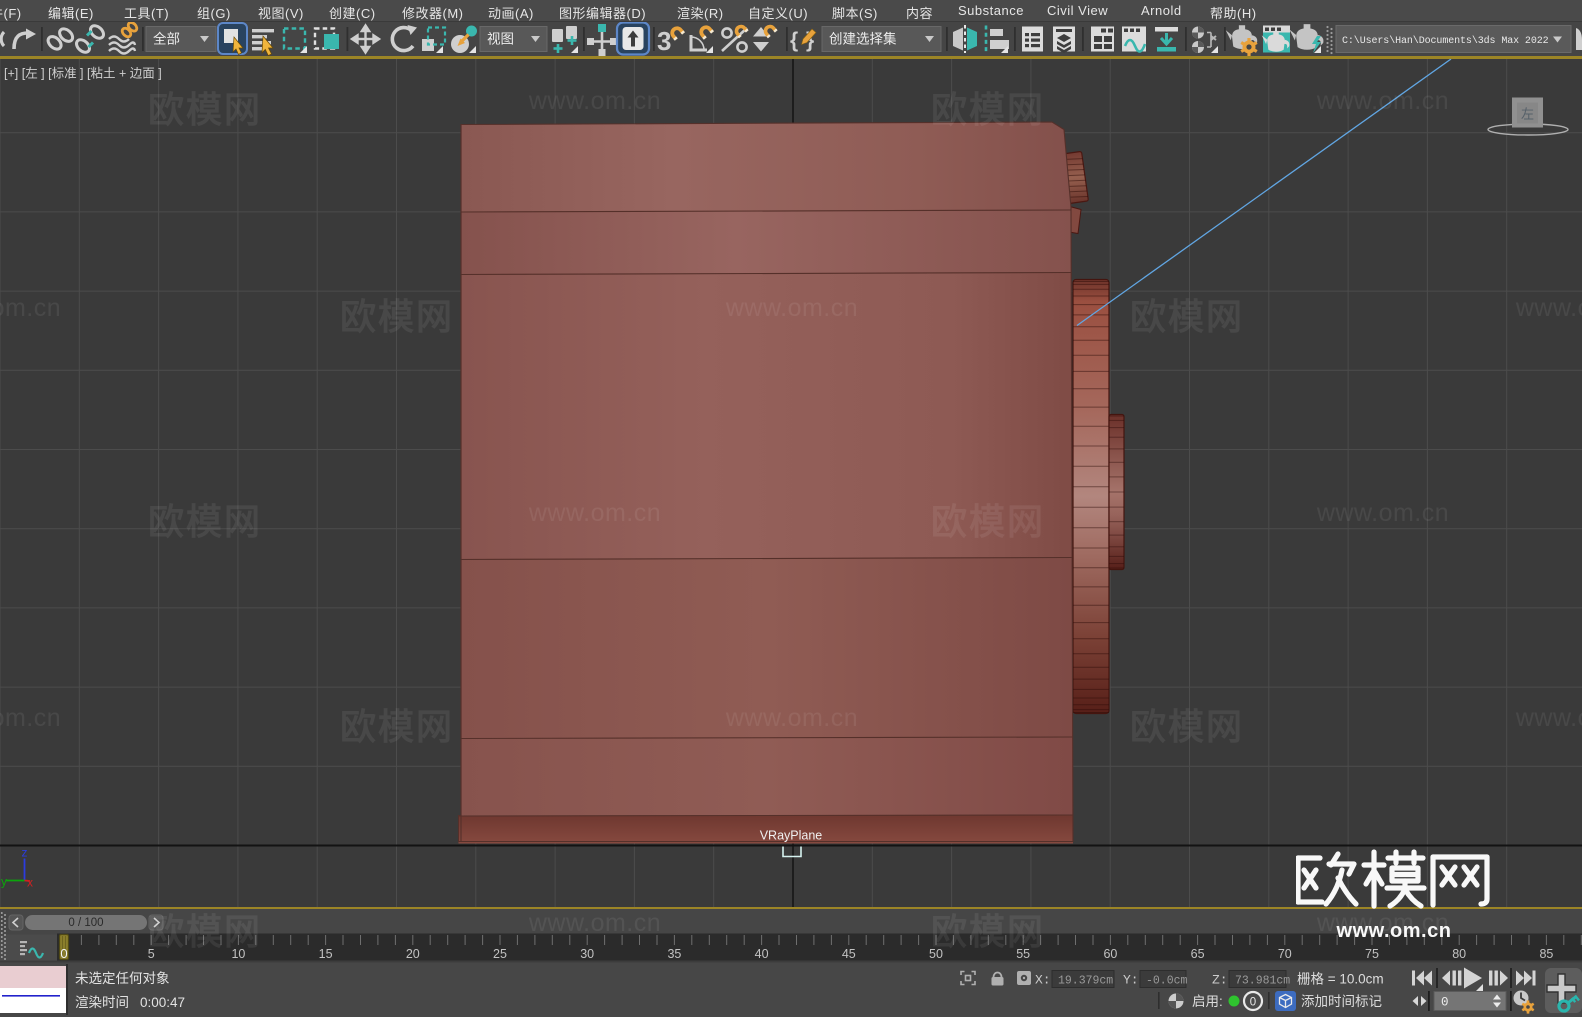 This screenshot has height=1017, width=1582. I want to click on svg-text: 添加时间标记, so click(1341, 1001).